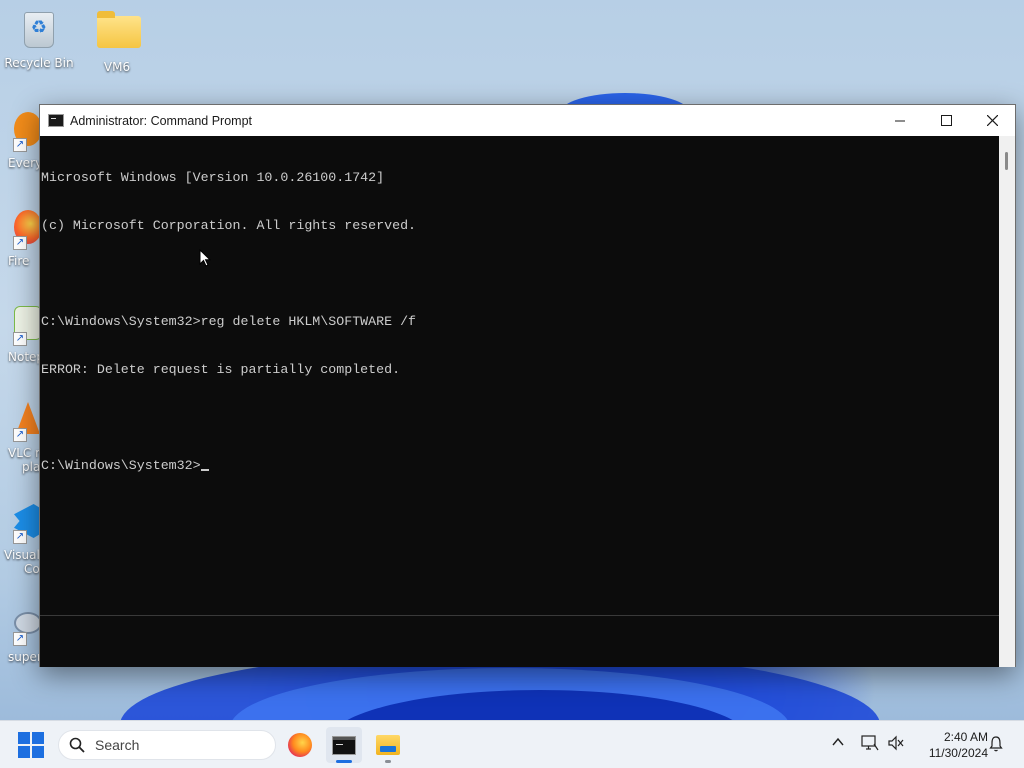 Image resolution: width=1024 pixels, height=768 pixels. I want to click on desktop-icon-label: Notep, so click(24, 357).